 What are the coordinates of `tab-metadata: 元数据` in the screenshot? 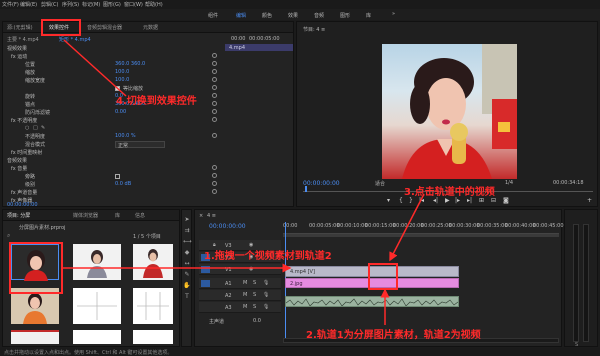 It's located at (150, 27).